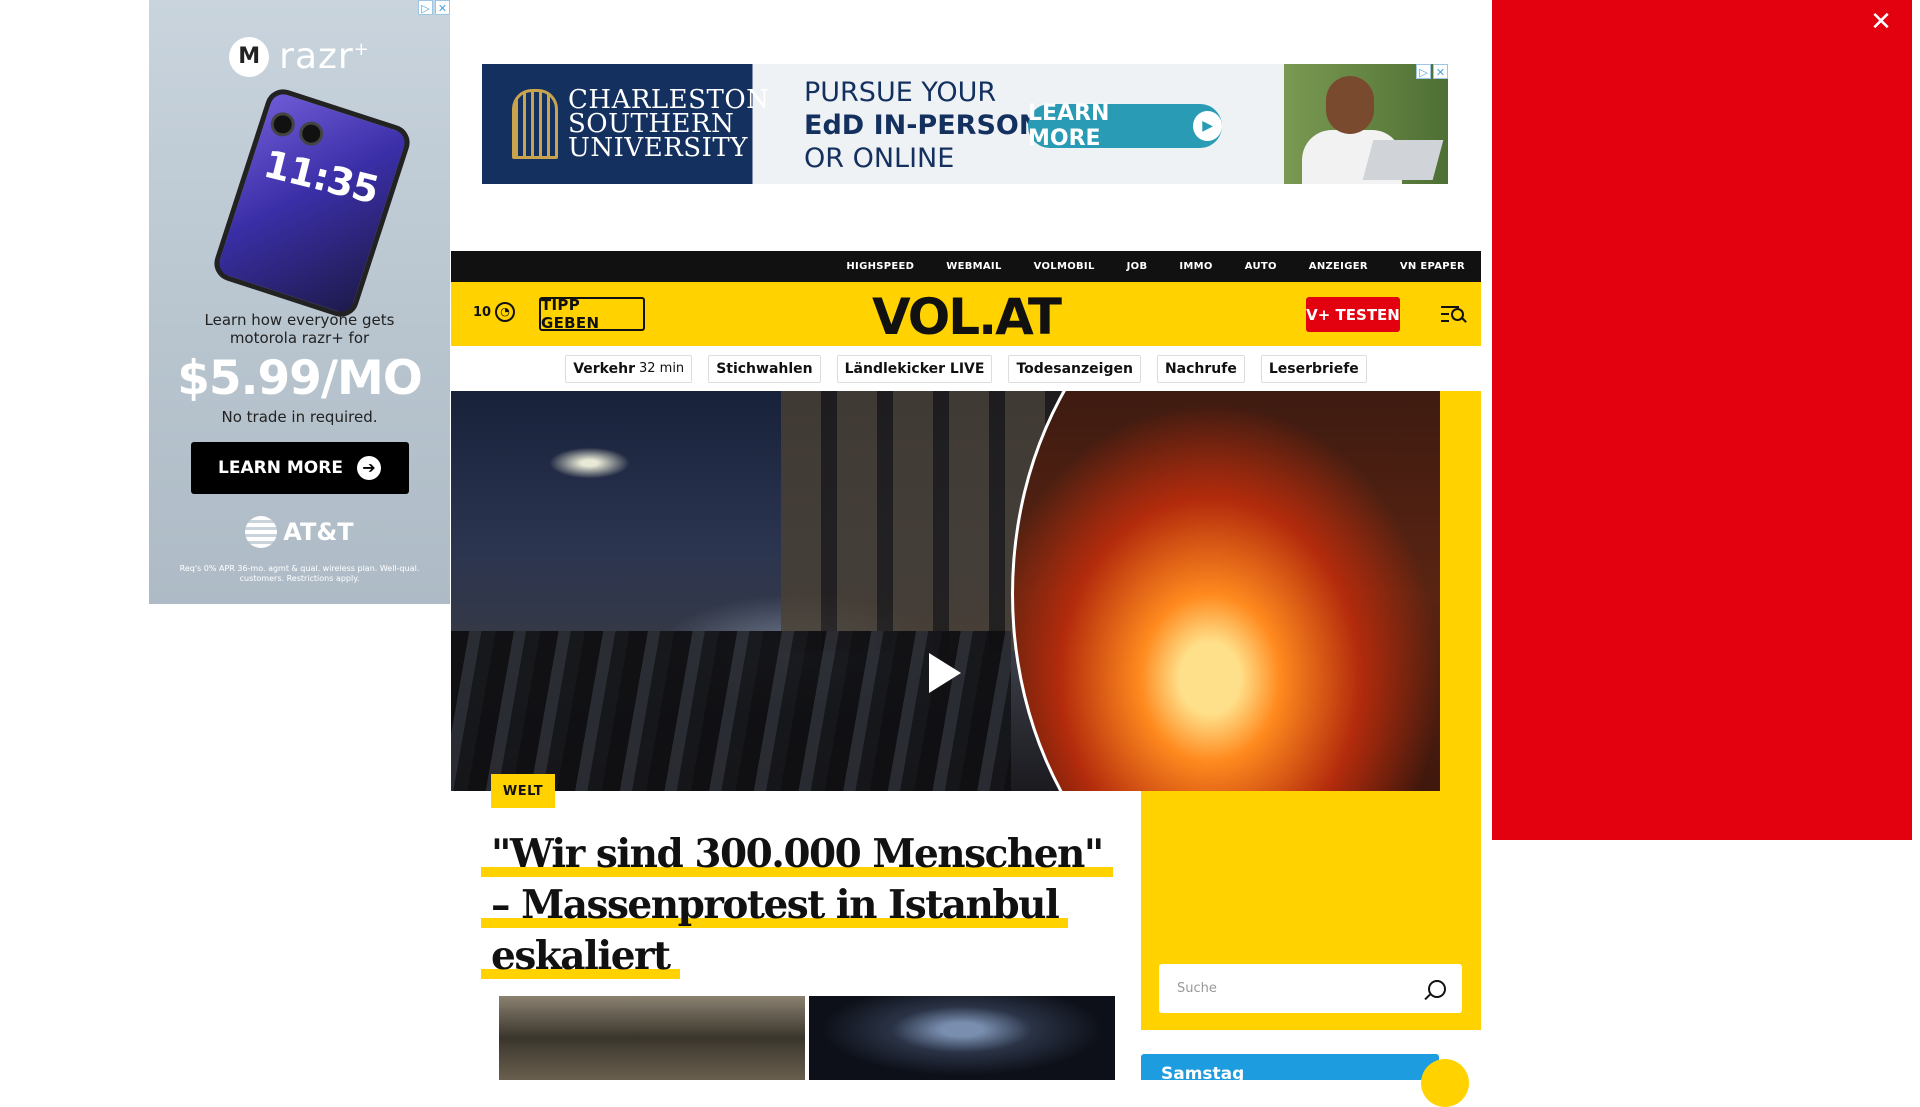  Describe the element at coordinates (535, 124) in the screenshot. I see `university-crest-icon` at that location.